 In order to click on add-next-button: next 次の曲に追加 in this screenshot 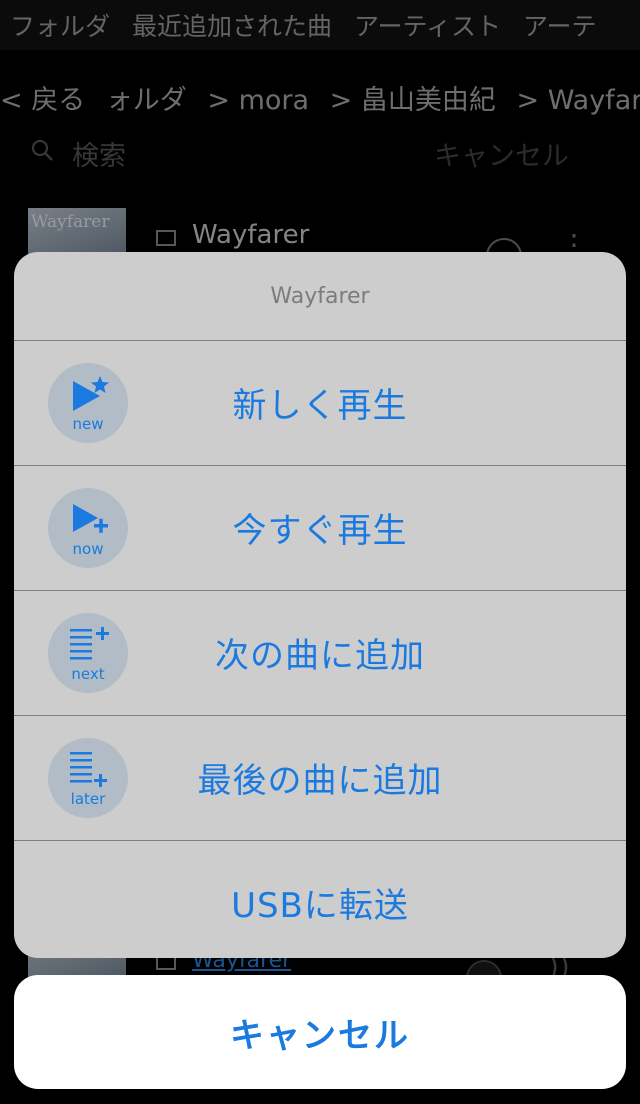, I will do `click(320, 652)`.